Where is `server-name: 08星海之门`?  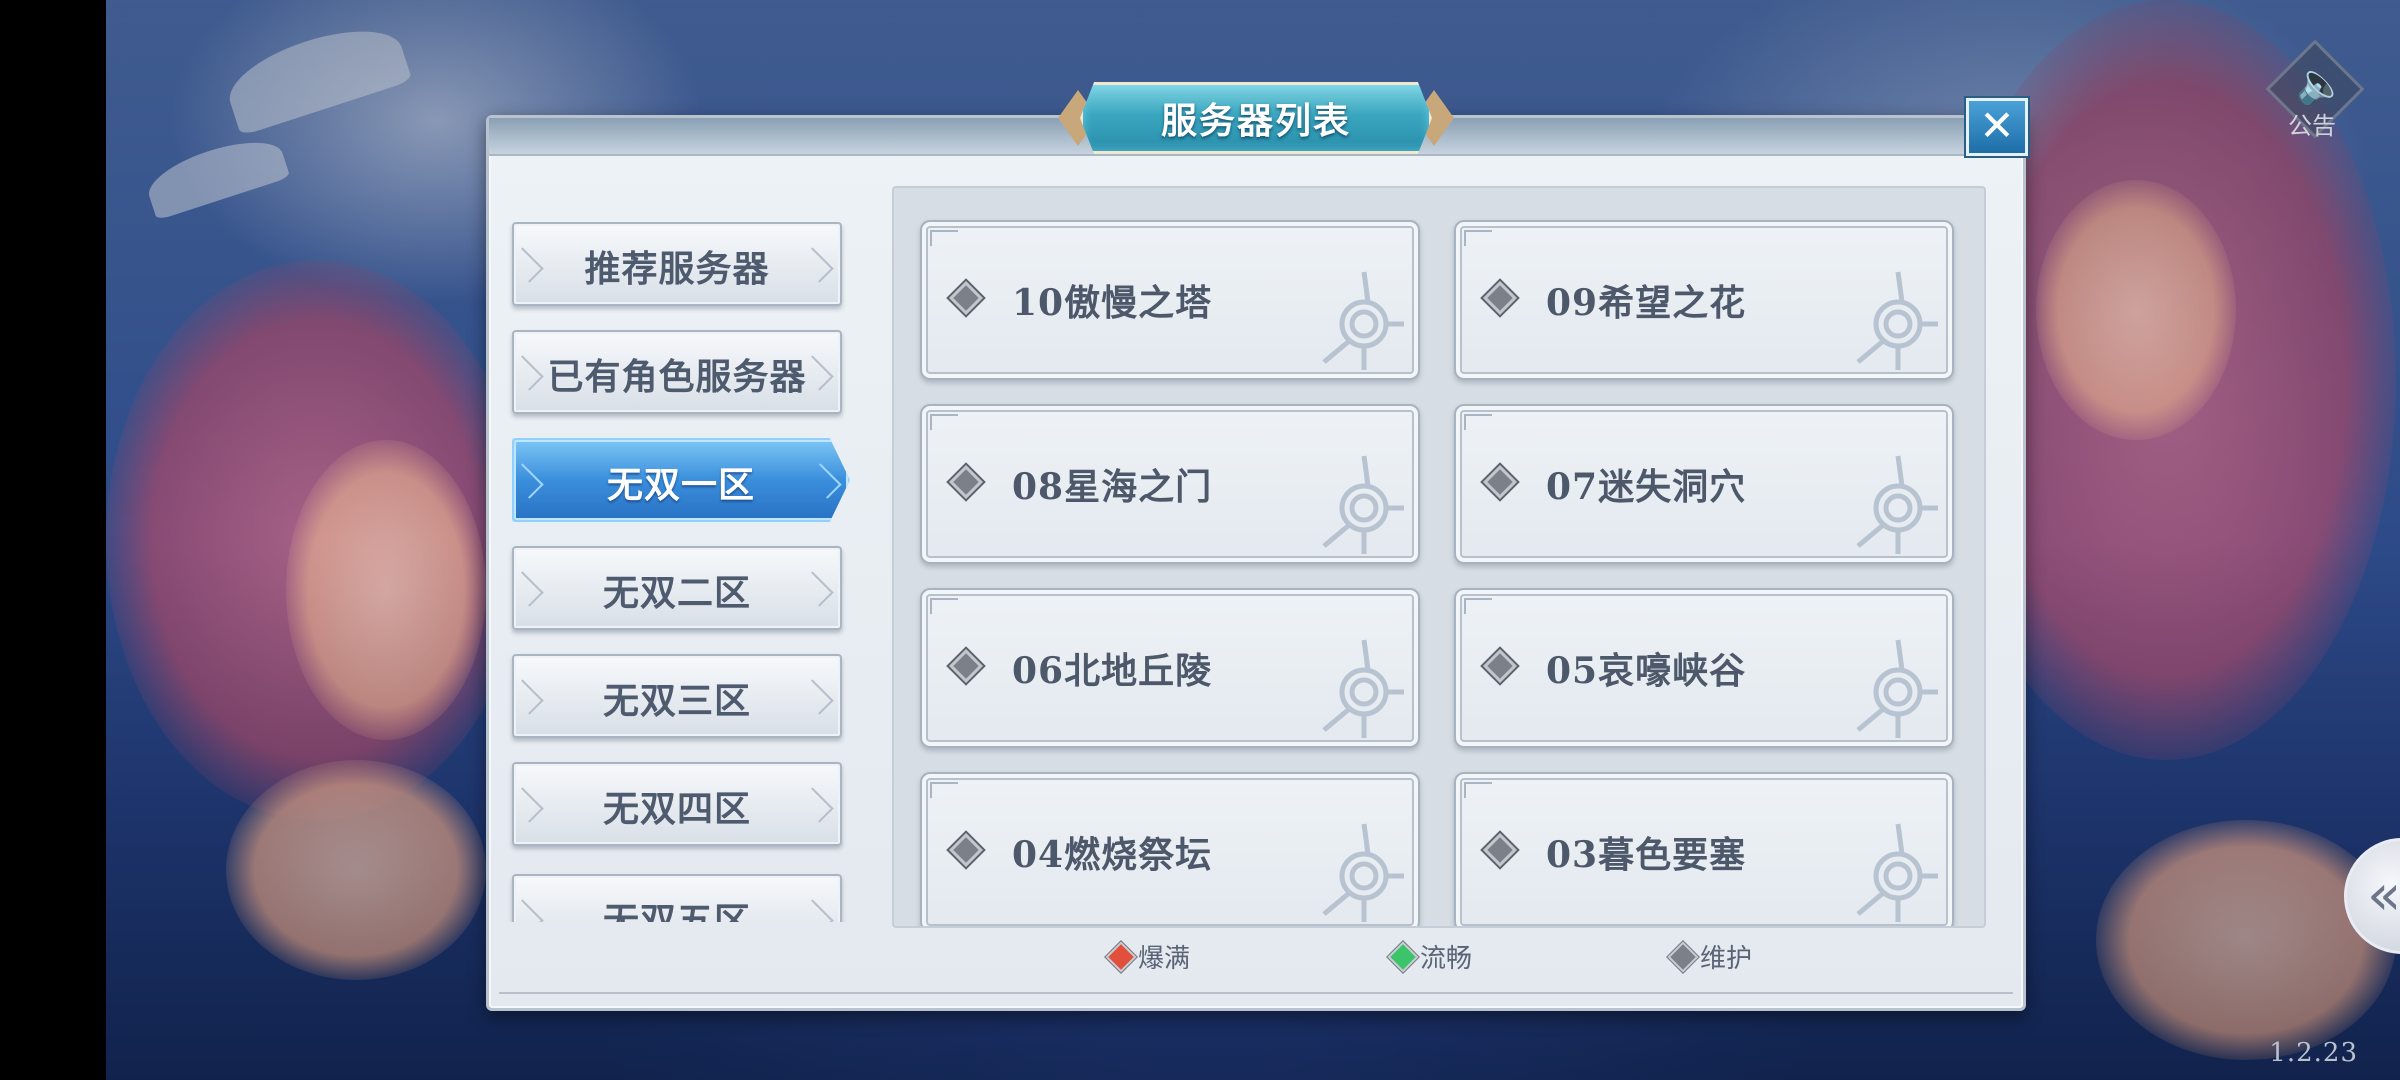
server-name: 08星海之门 is located at coordinates (1112, 487).